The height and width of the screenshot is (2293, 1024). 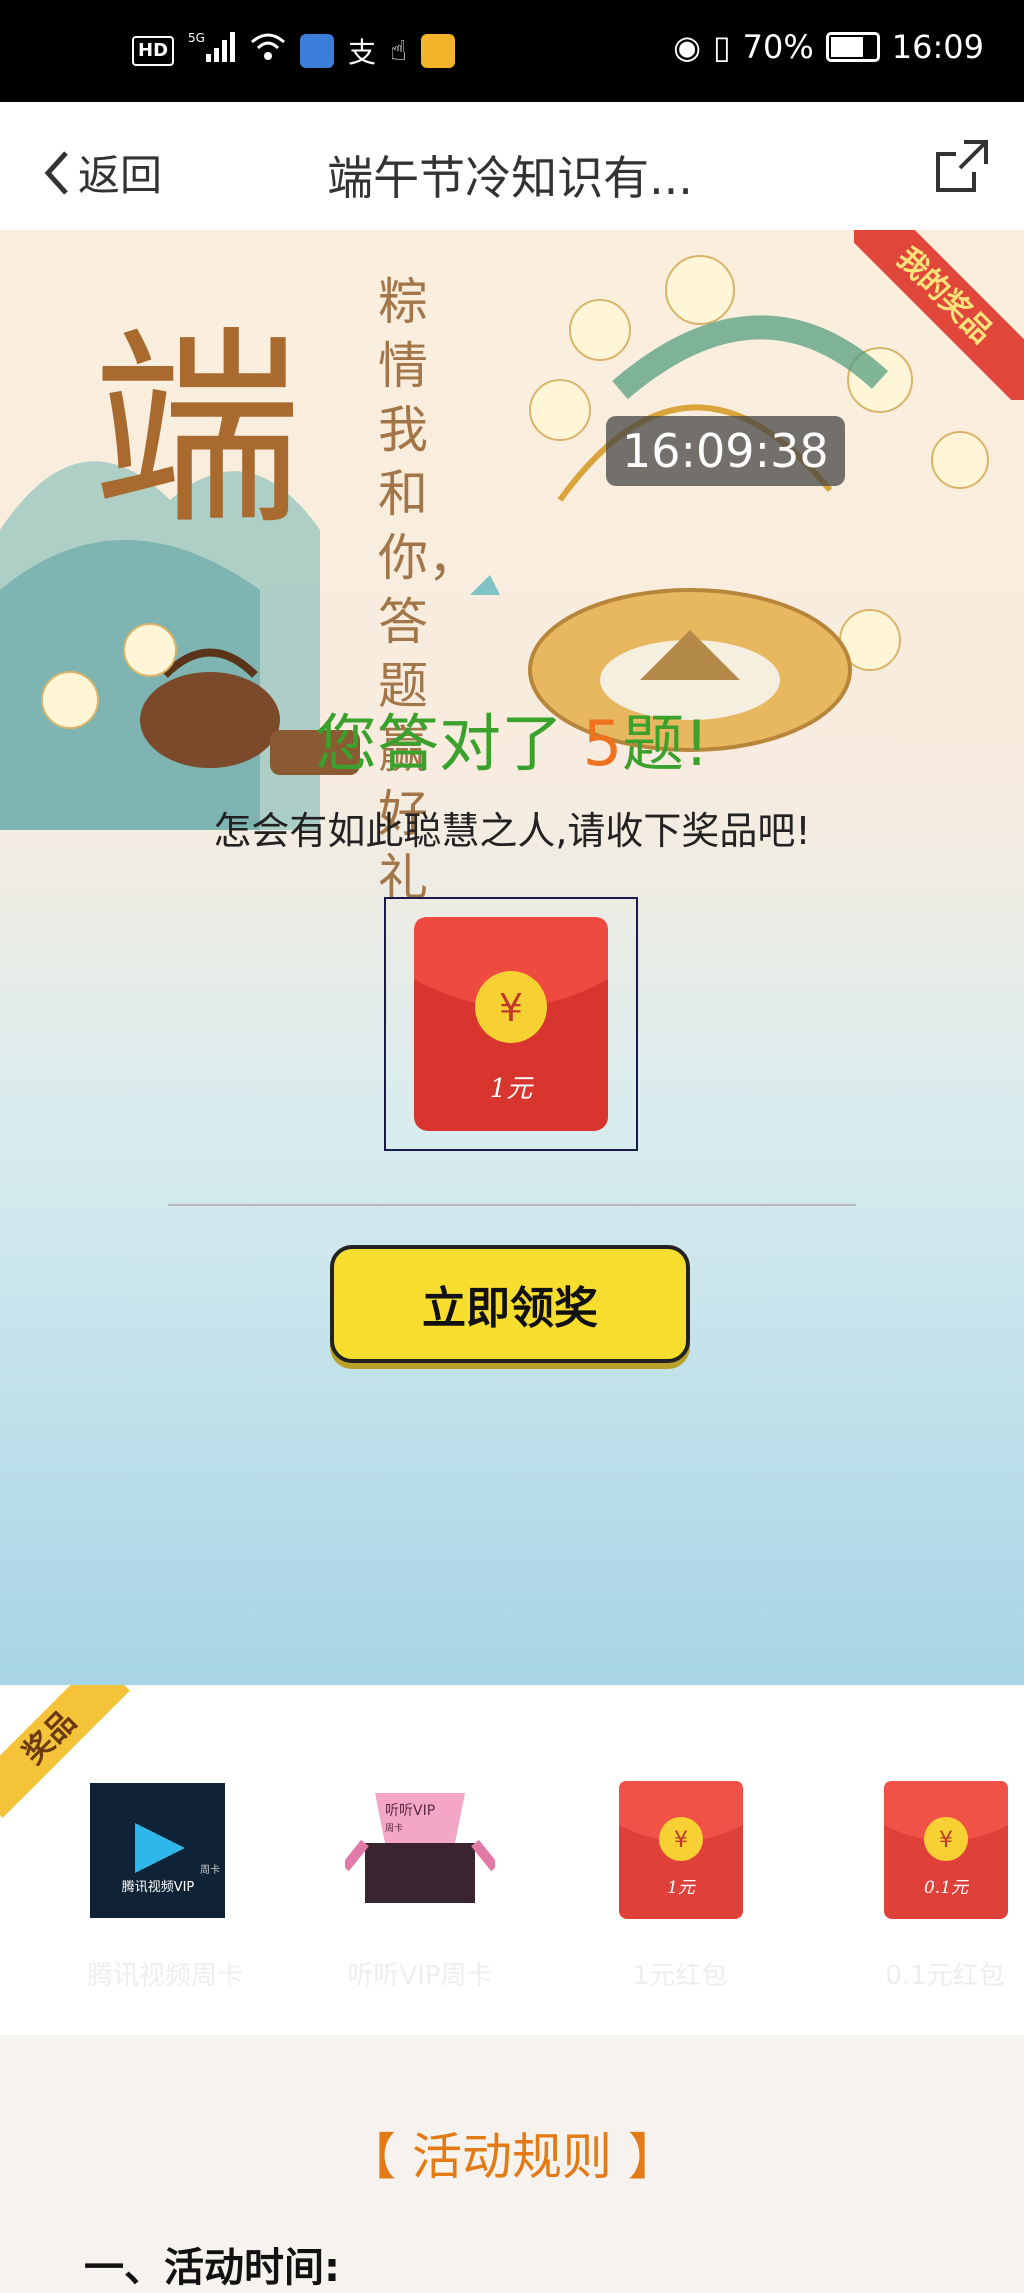 I want to click on mail-notification-icon, so click(x=438, y=50).